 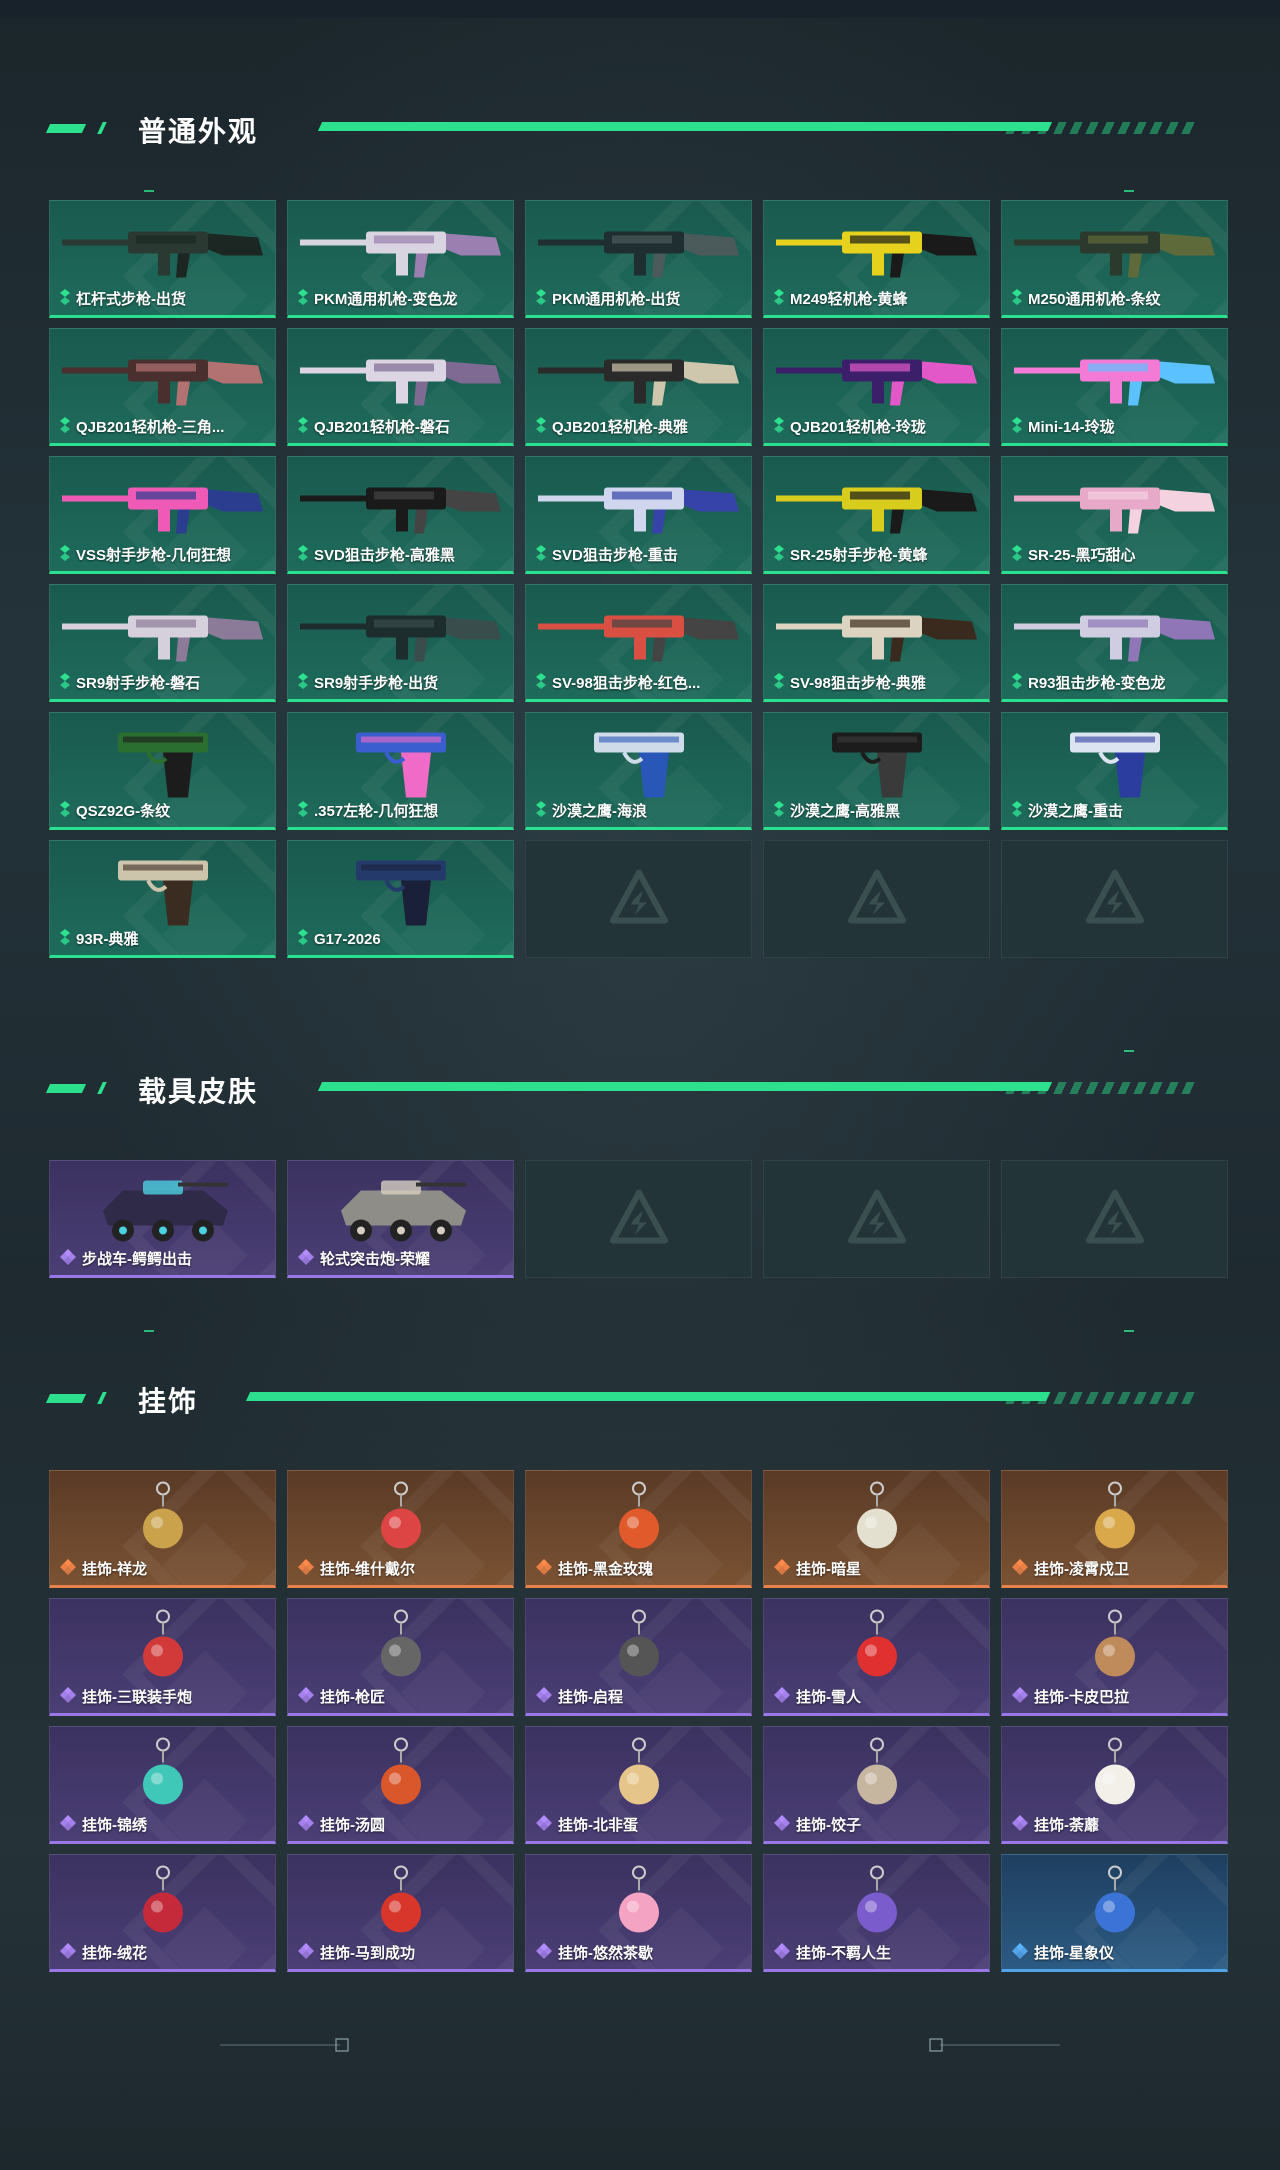 What do you see at coordinates (114, 1569) in the screenshot?
I see `item-label: 挂饰-祥龙` at bounding box center [114, 1569].